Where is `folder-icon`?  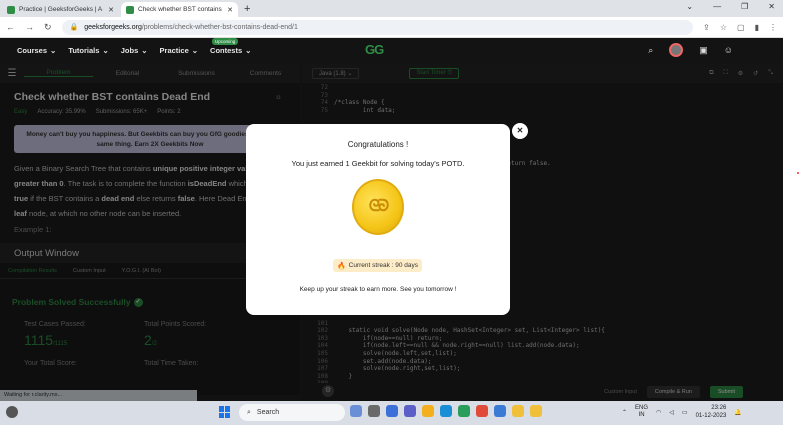
folder-icon is located at coordinates (428, 411).